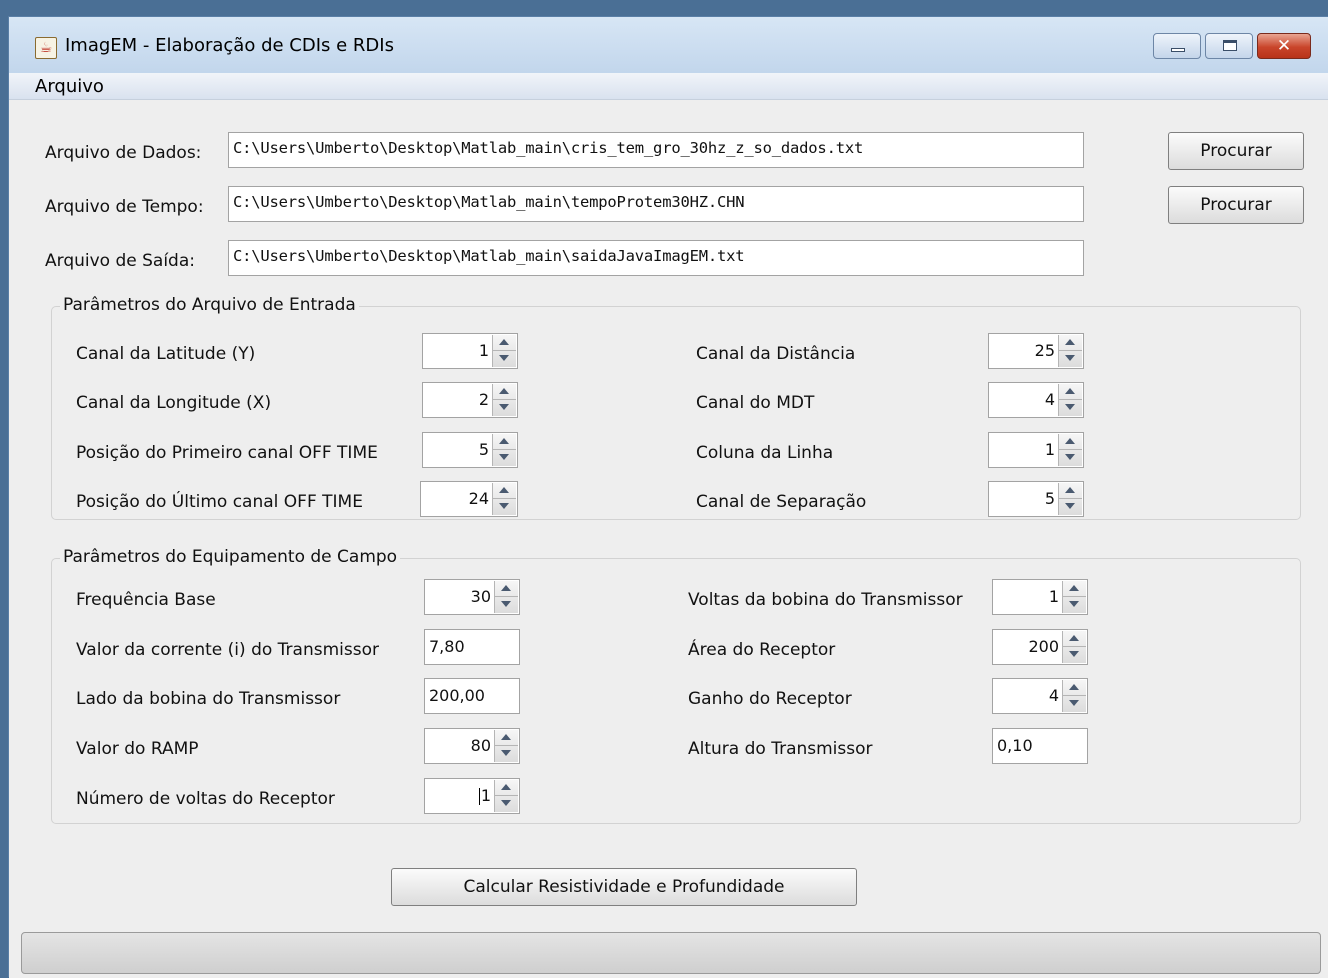  I want to click on menu-bar: Arquivo, so click(668, 86).